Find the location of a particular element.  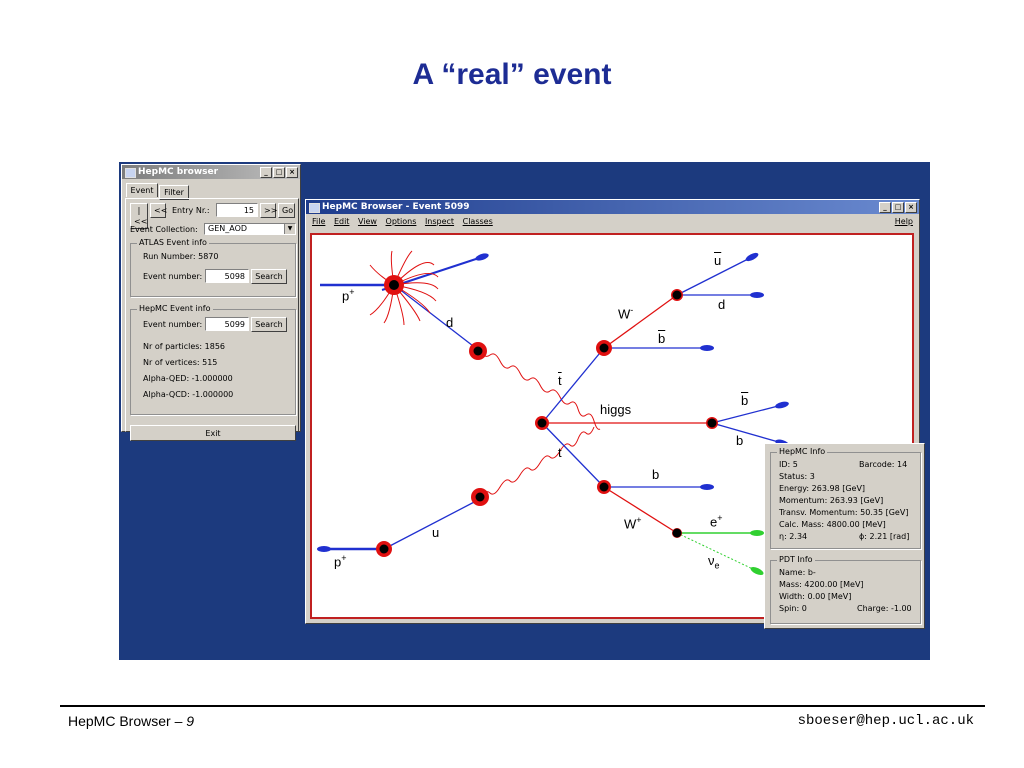

label-tbar: t is located at coordinates (560, 380).